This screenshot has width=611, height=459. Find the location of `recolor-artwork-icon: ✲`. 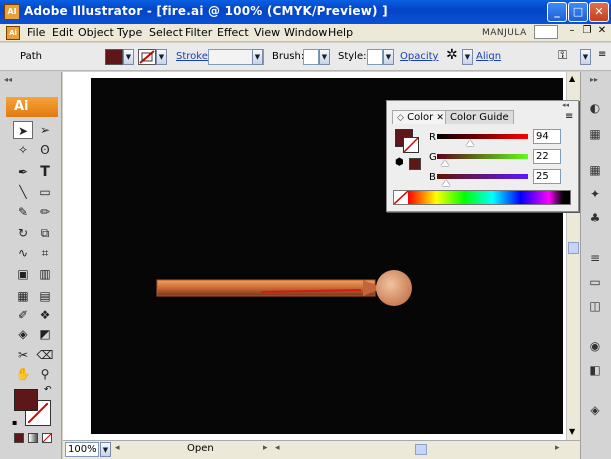

recolor-artwork-icon: ✲ is located at coordinates (452, 55).